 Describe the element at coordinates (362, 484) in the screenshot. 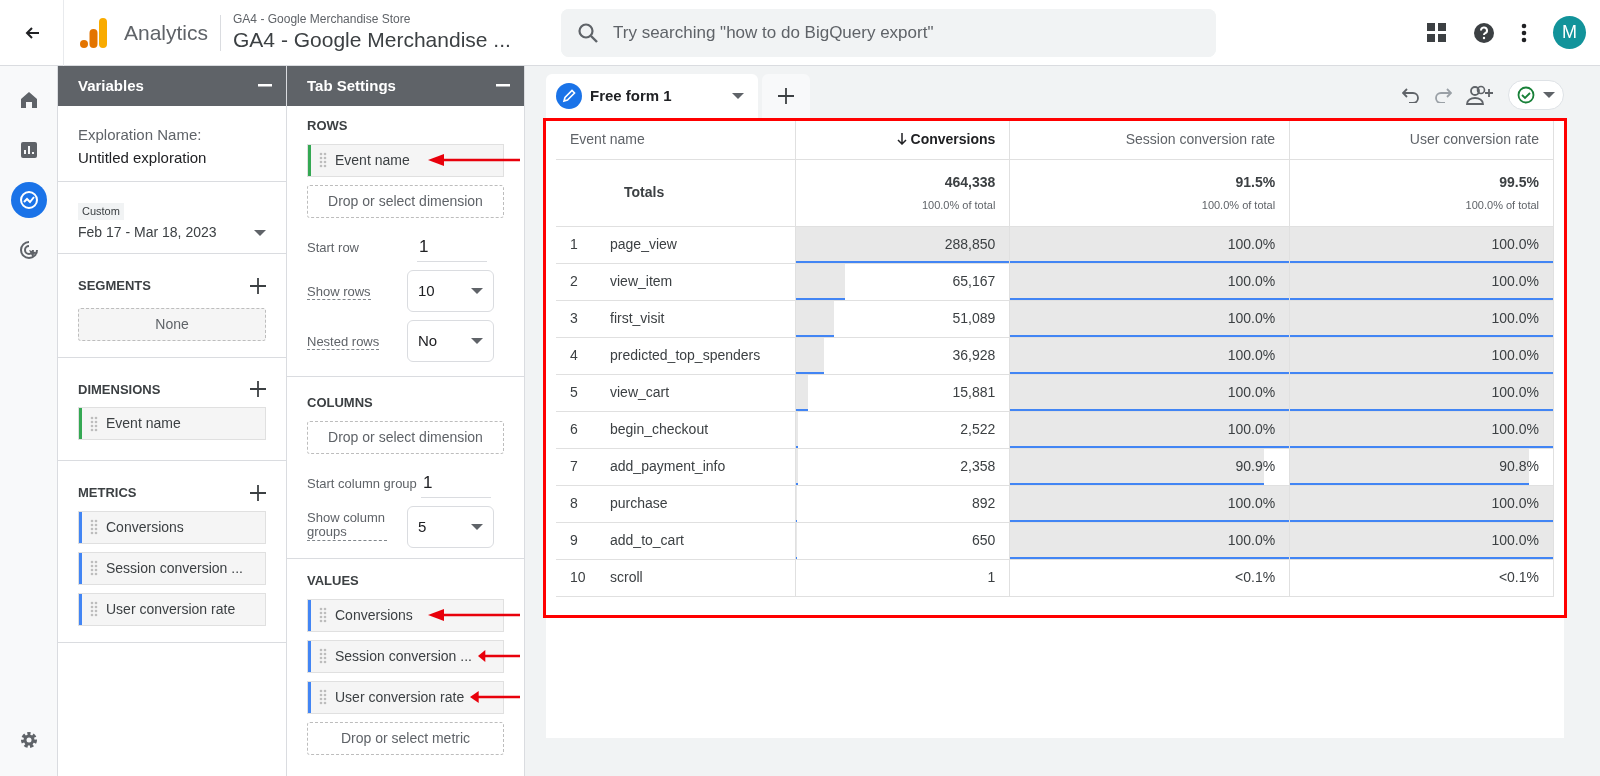

I see `field-label: Start column group` at that location.